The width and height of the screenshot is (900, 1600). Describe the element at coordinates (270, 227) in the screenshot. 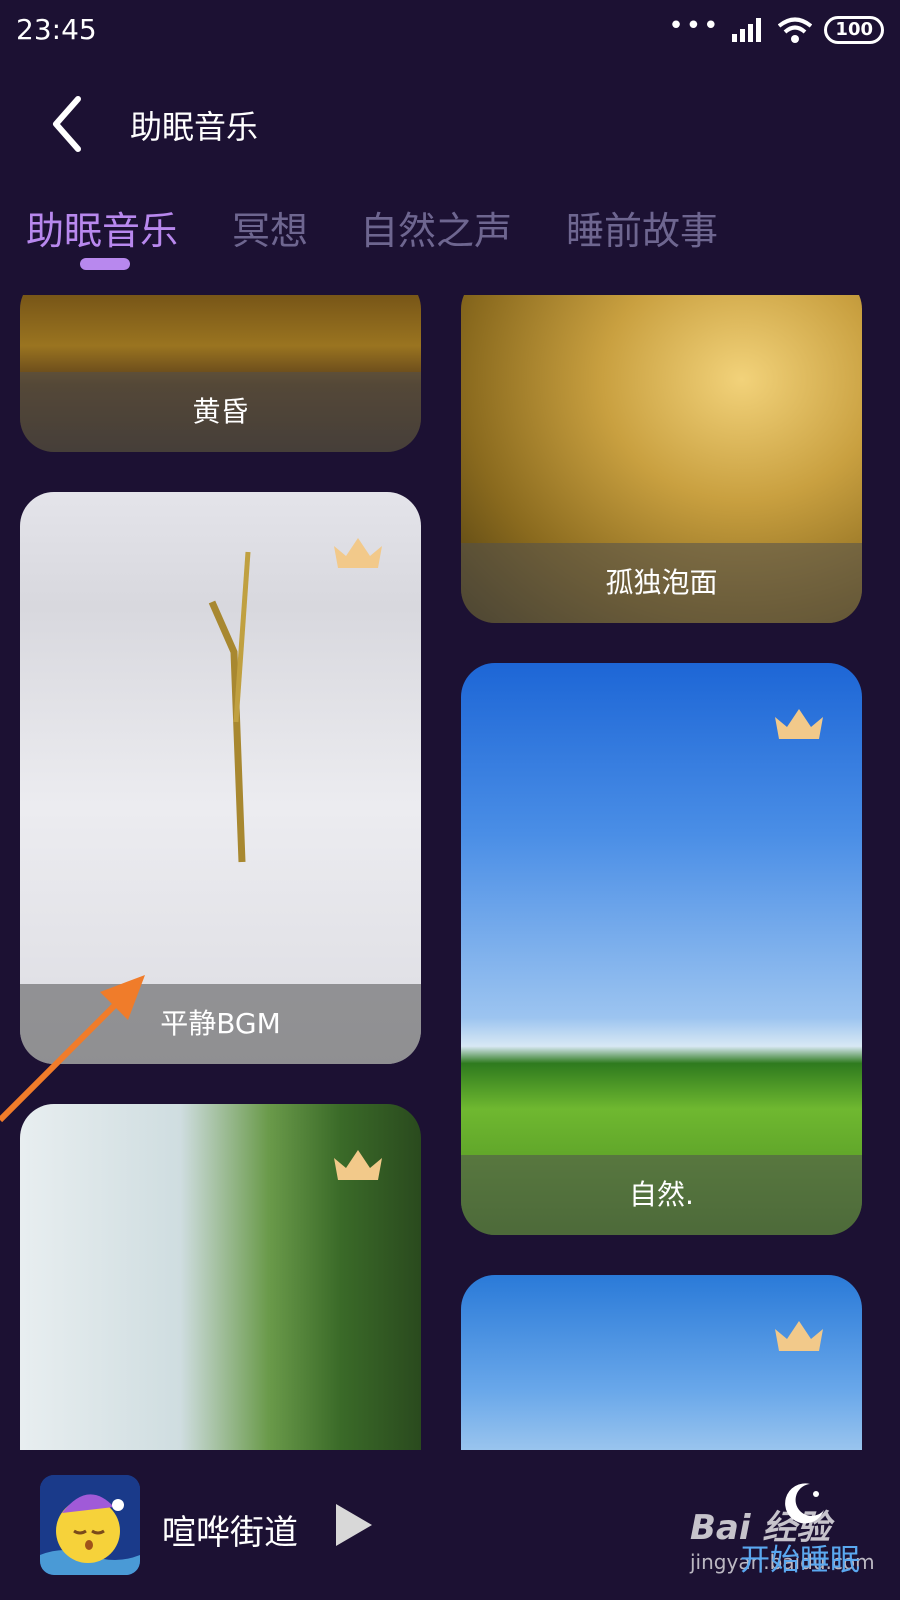

I see `tab-meditation: 冥想` at that location.